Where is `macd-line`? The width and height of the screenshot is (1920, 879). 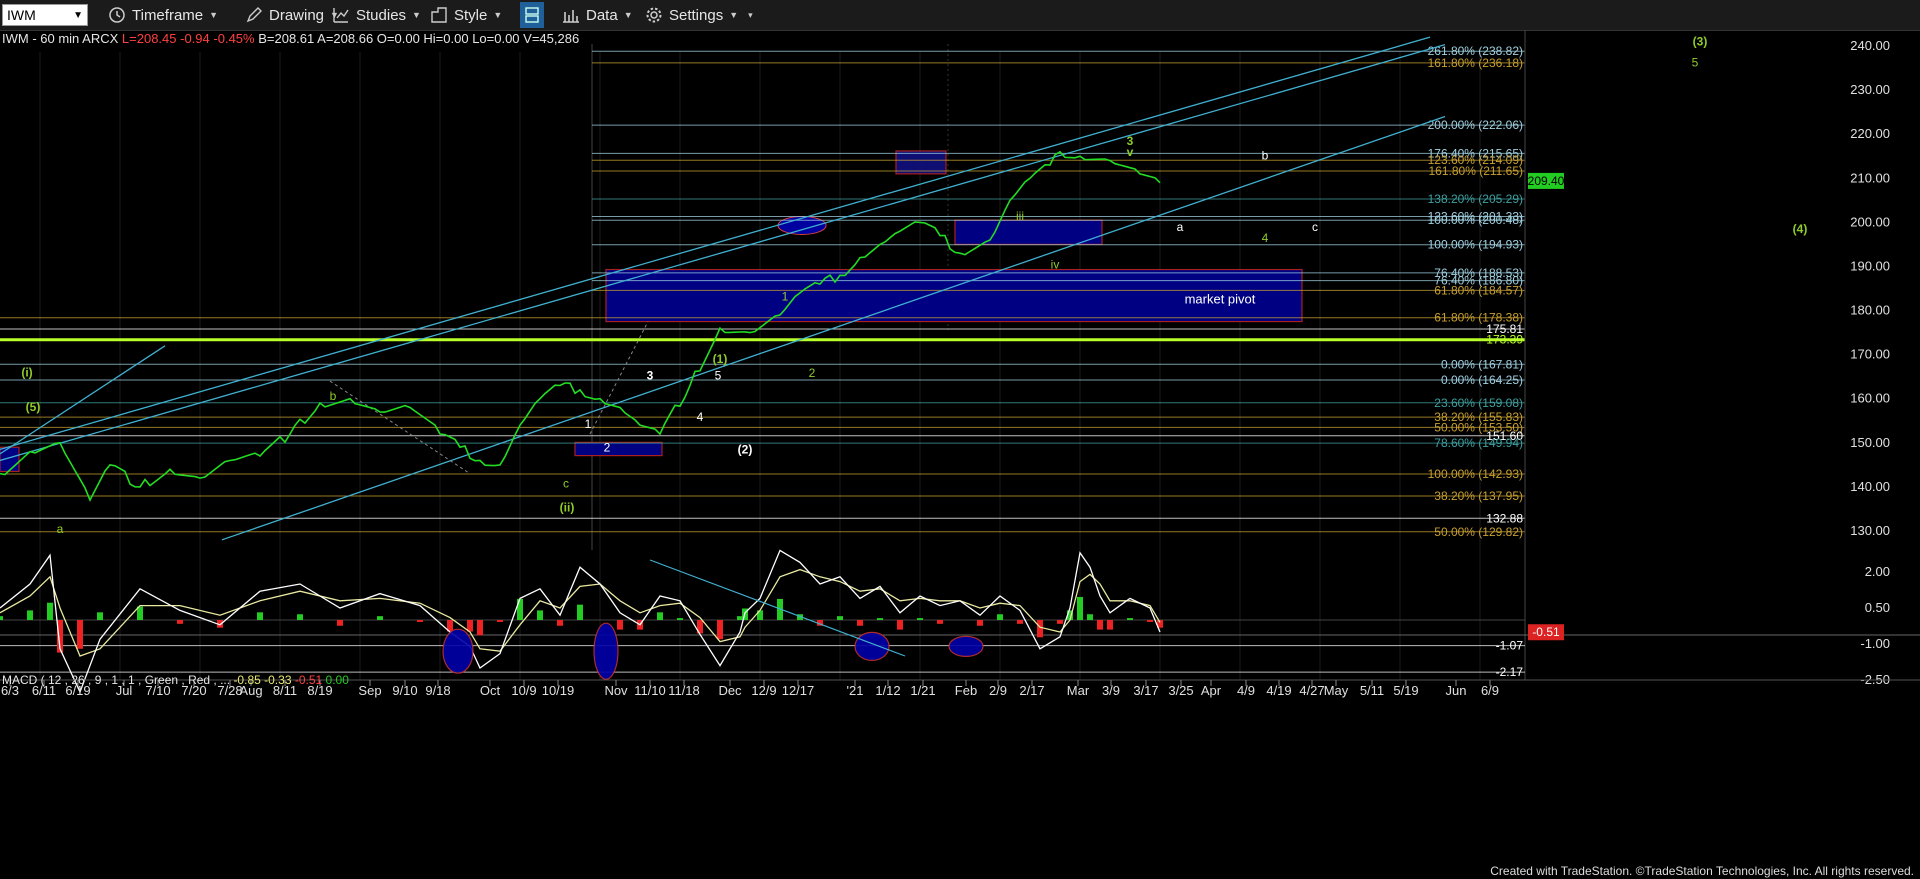 macd-line is located at coordinates (580, 621).